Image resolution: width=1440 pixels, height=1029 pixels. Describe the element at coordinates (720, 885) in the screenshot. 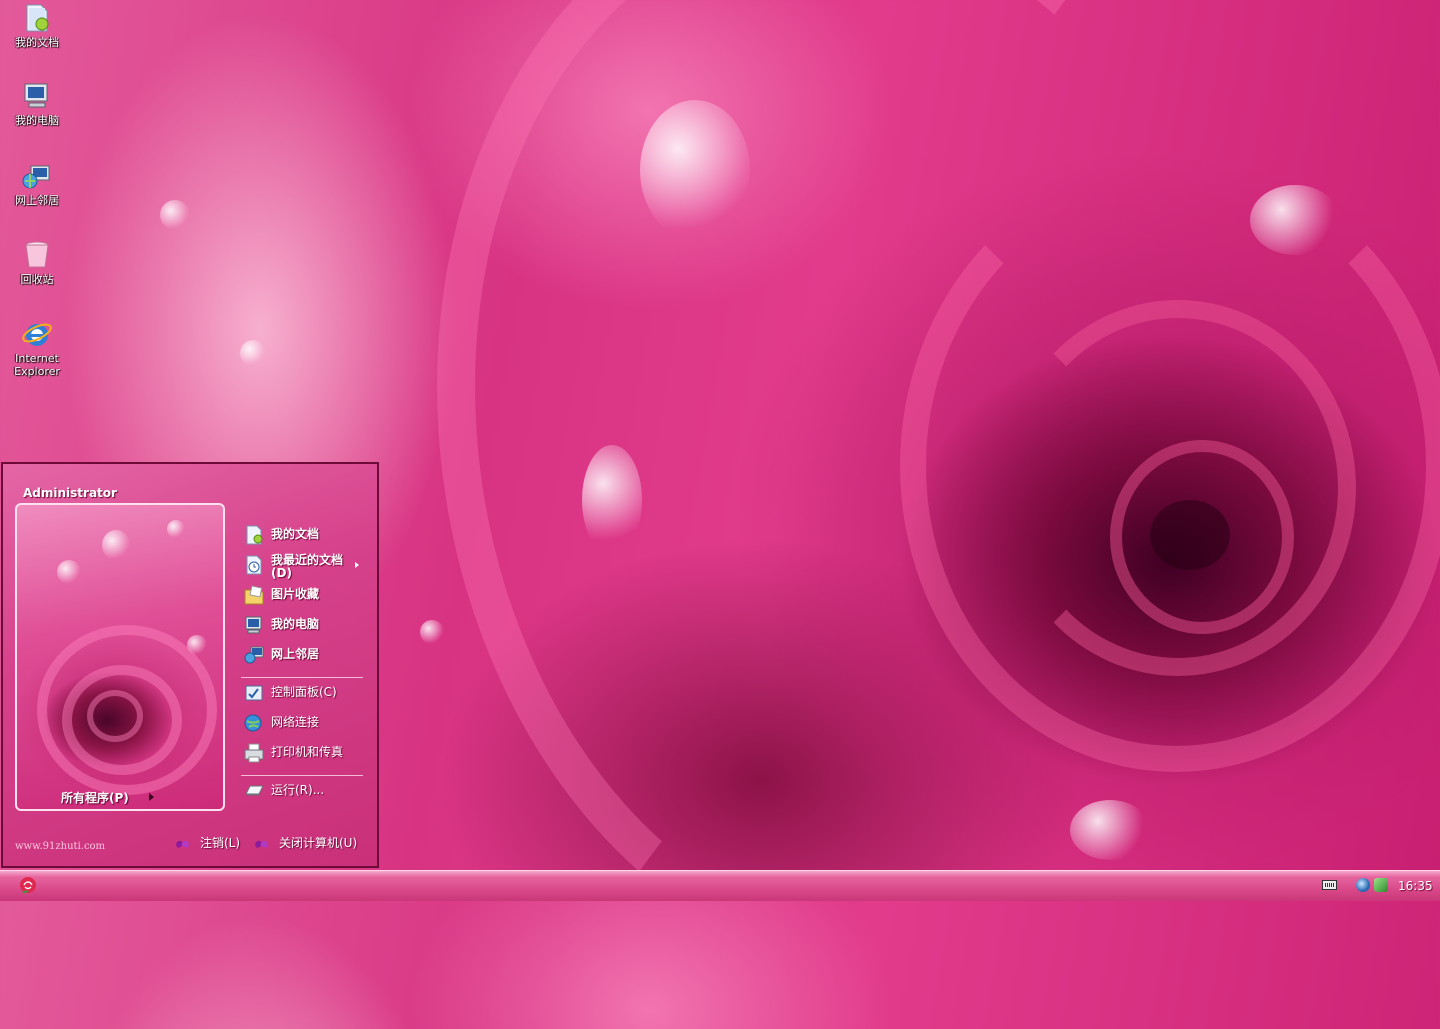

I see `taskbar: 16:35` at that location.